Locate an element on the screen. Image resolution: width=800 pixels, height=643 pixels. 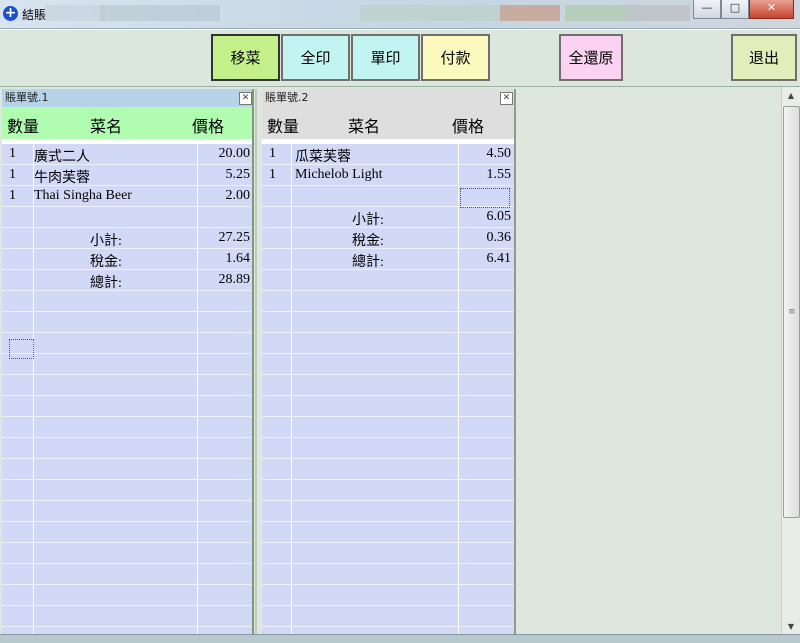
vertical-scrollbar: ▲ ≡ ▼ is located at coordinates (790, 361).